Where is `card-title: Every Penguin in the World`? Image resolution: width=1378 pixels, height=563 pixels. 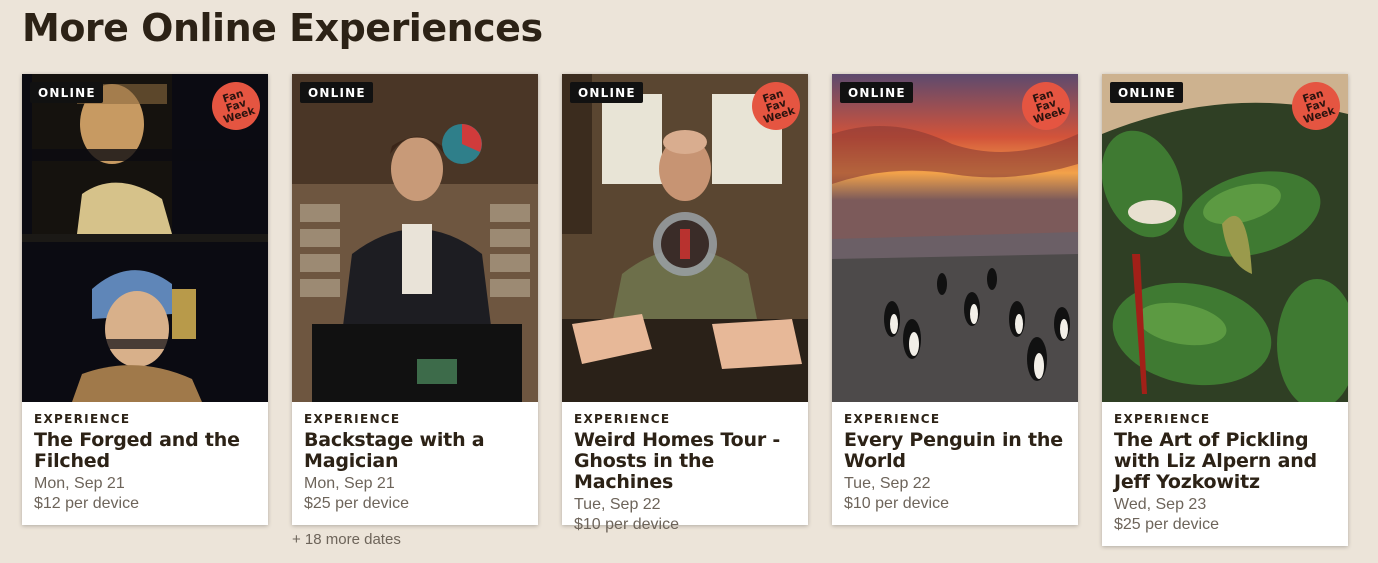 card-title: Every Penguin in the World is located at coordinates (955, 451).